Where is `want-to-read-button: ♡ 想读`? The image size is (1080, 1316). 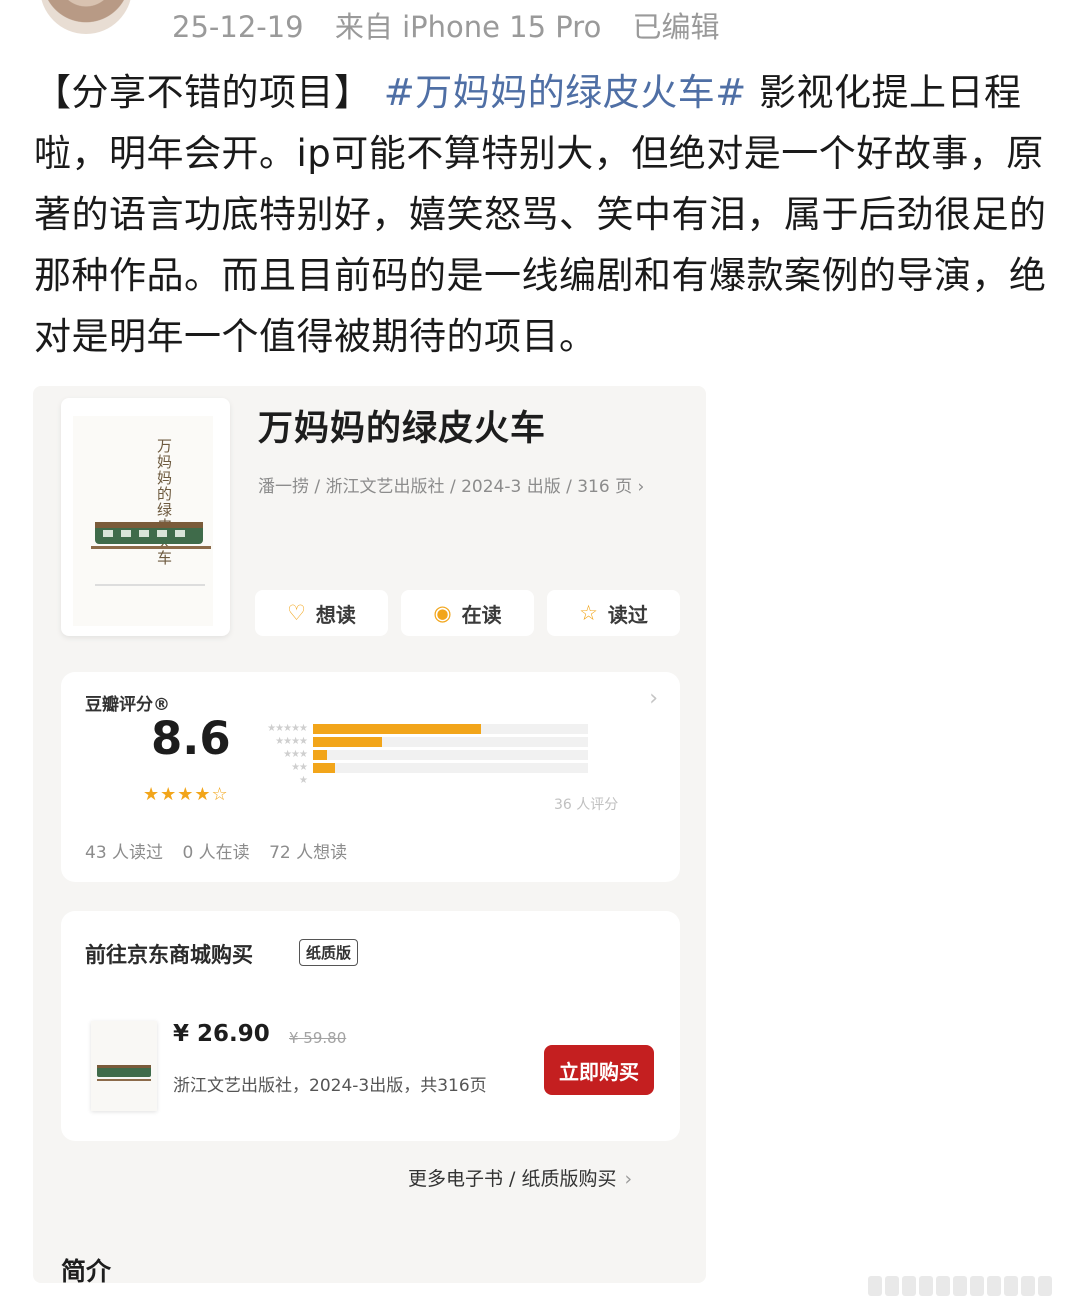
want-to-read-button: ♡ 想读 is located at coordinates (321, 613).